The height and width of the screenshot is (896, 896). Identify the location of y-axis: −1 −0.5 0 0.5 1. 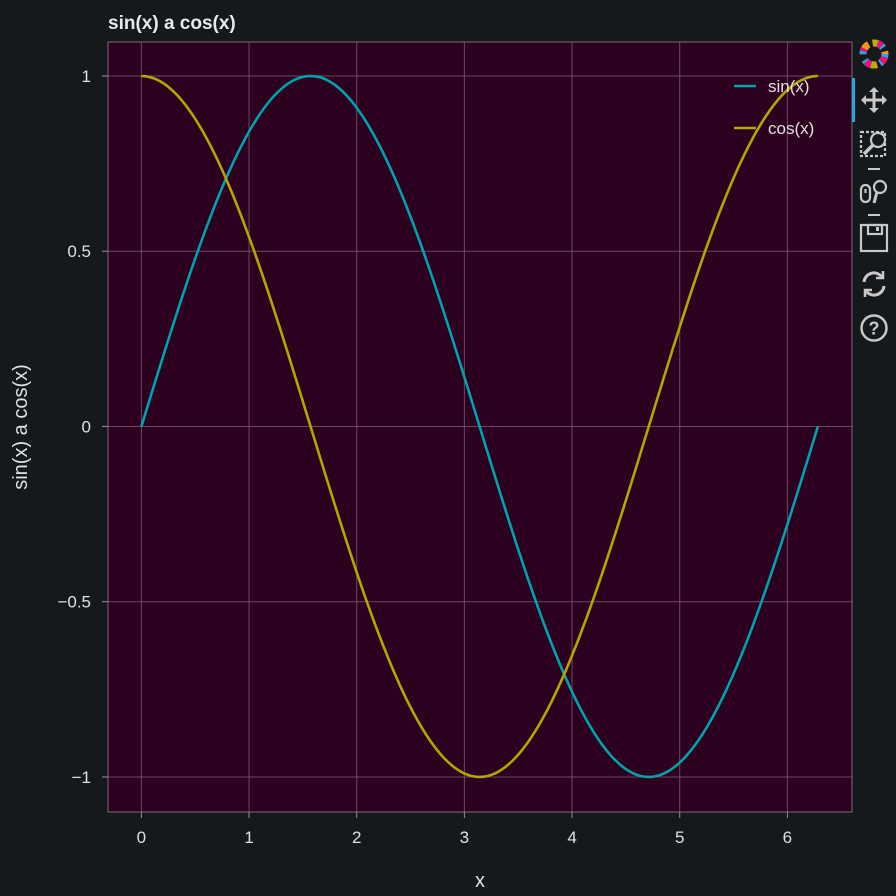
(82, 427).